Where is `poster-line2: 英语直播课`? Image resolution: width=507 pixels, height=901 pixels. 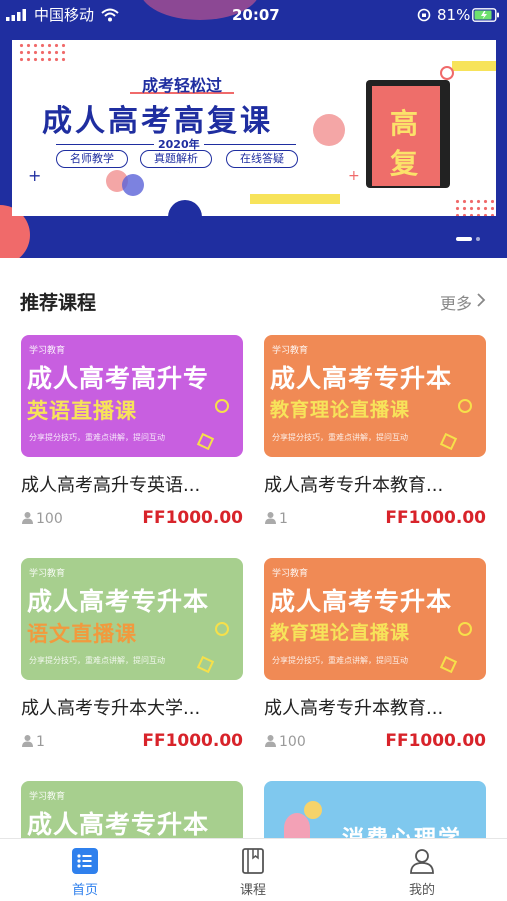 poster-line2: 英语直播课 is located at coordinates (82, 411).